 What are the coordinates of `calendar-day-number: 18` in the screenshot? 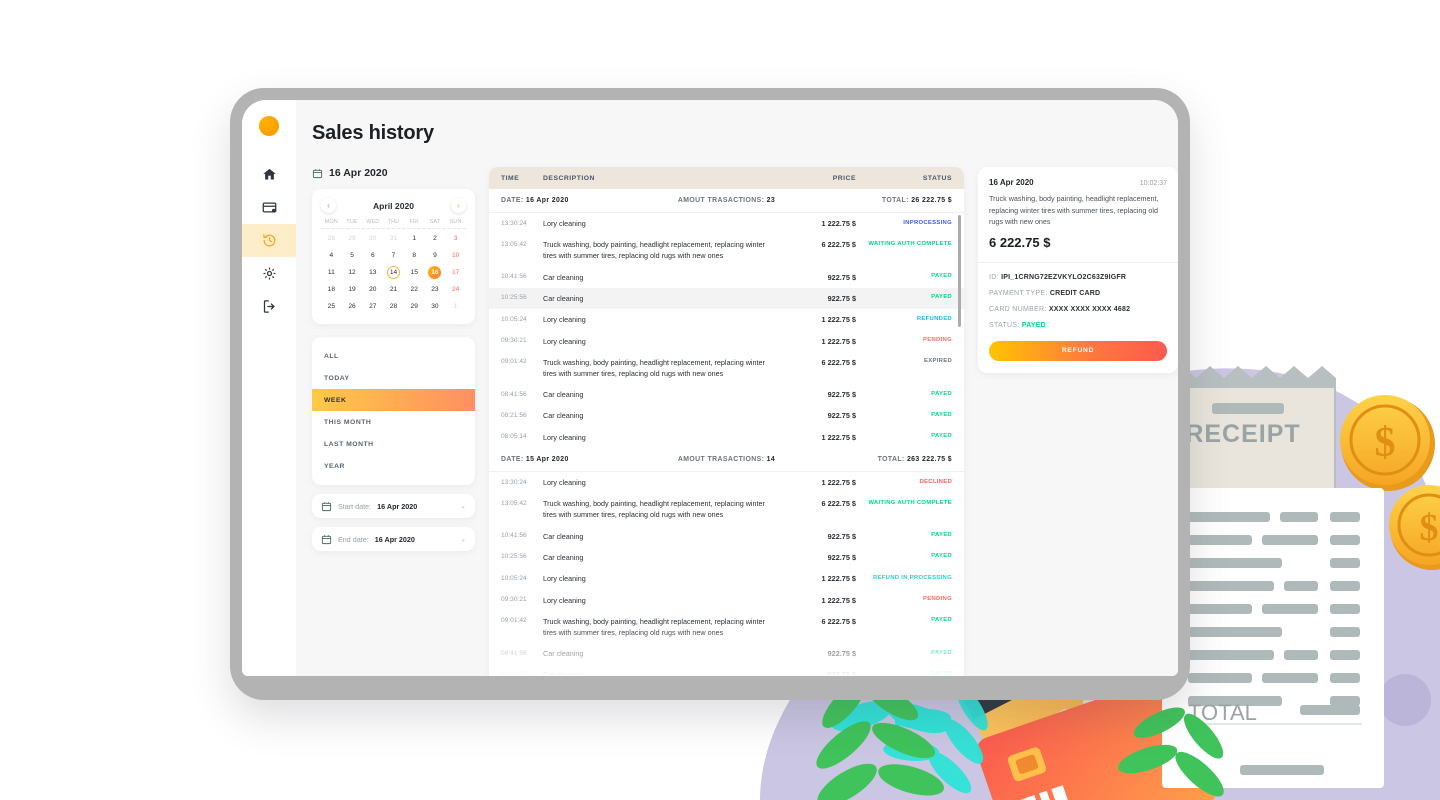 It's located at (331, 289).